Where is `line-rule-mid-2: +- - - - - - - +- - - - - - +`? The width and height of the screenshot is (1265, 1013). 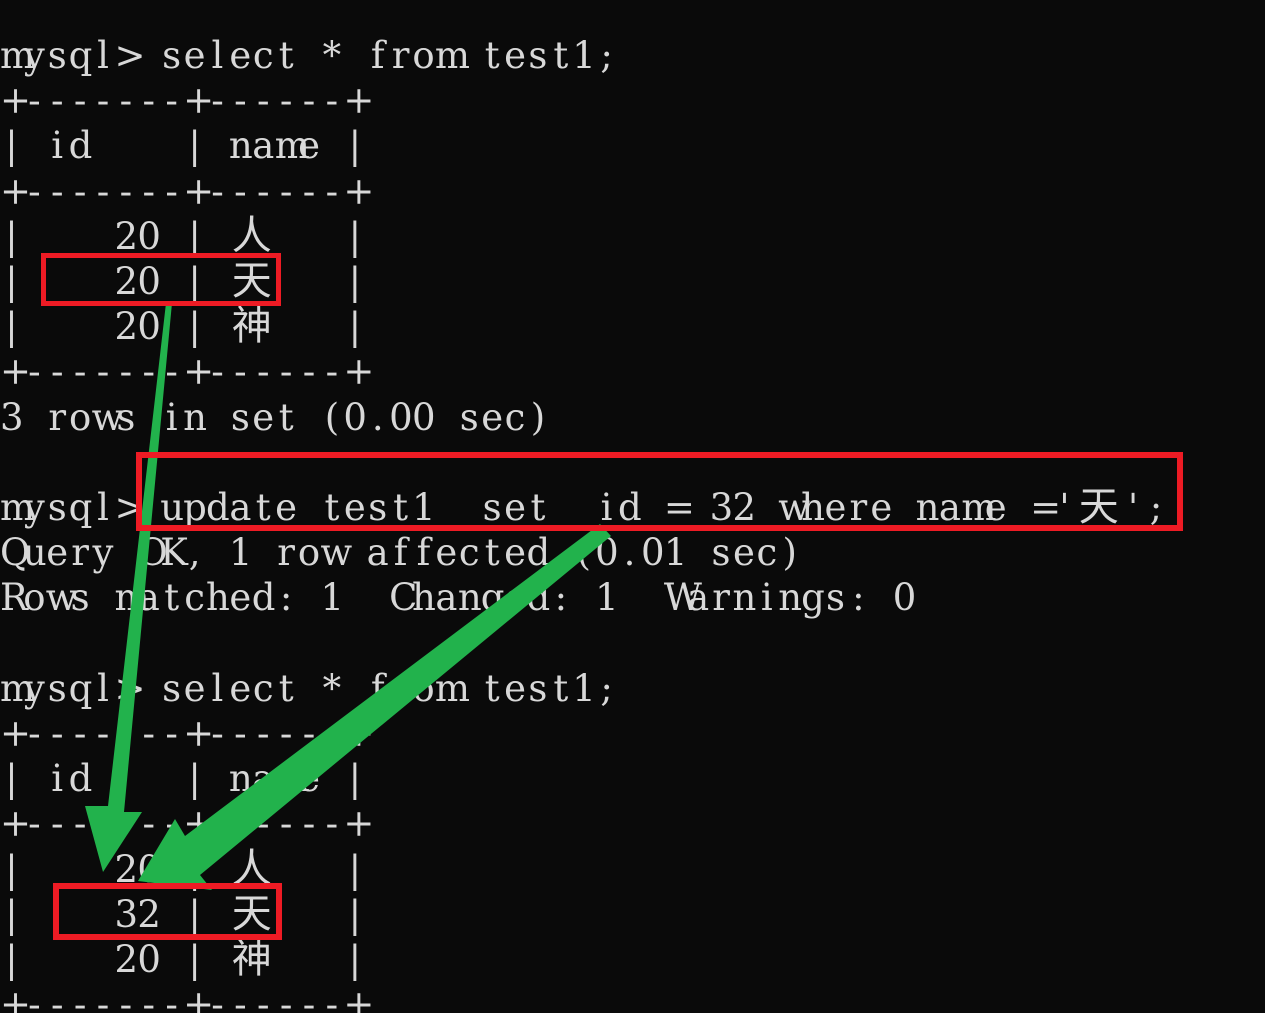 line-rule-mid-2: +- - - - - - - +- - - - - - + is located at coordinates (187, 824).